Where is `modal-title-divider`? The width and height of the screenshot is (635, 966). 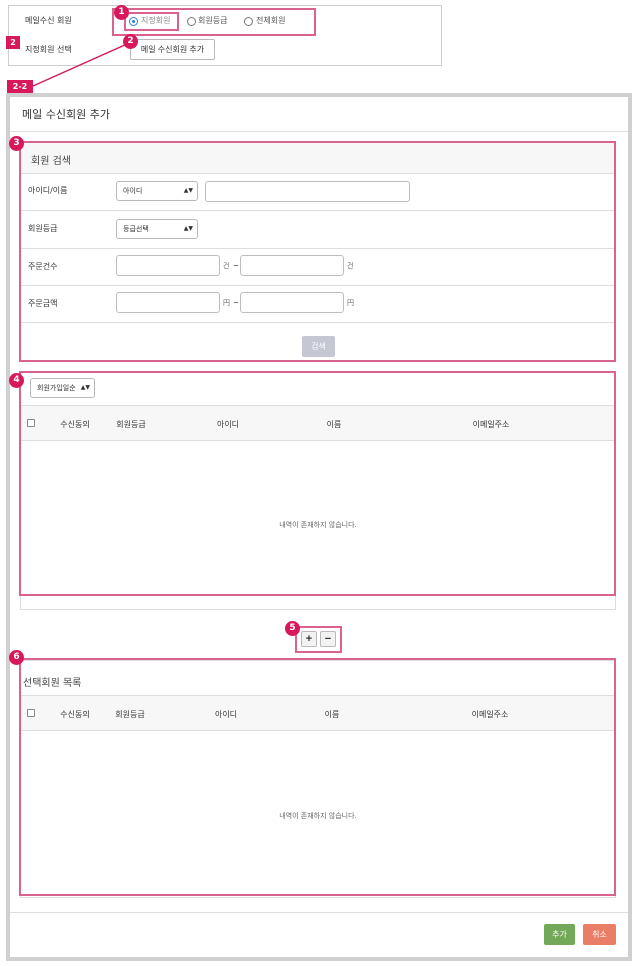 modal-title-divider is located at coordinates (319, 131).